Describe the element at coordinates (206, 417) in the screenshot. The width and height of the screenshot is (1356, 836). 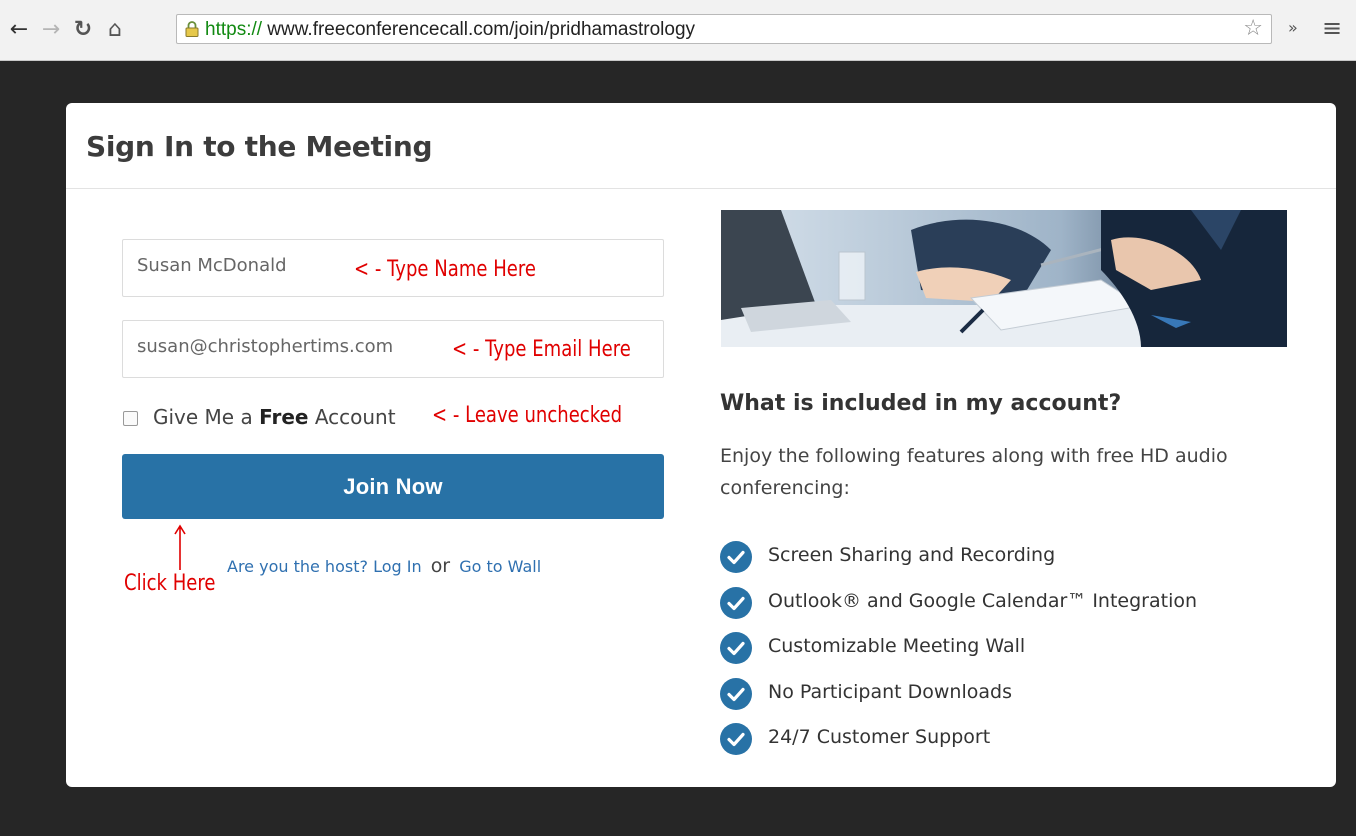
I see `checkbox-prefix: Give Me a` at that location.